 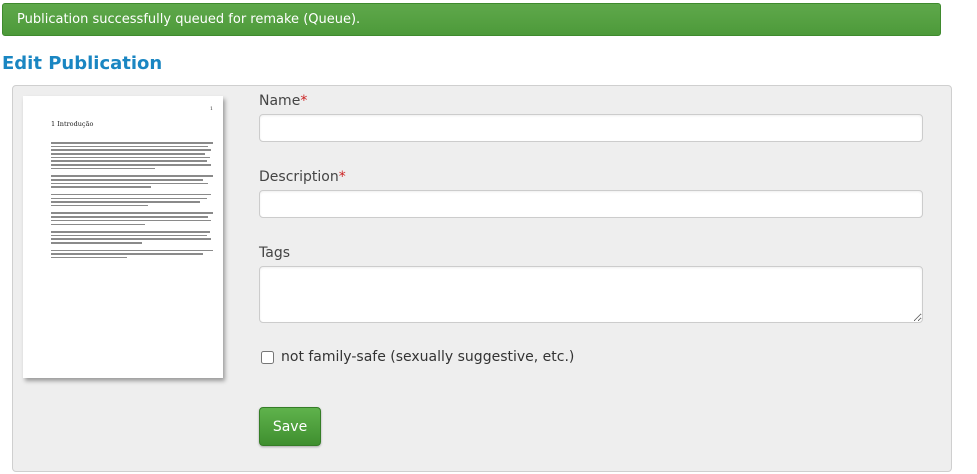 I want to click on document-preview-thumbnail: 1 1 Introdução, so click(x=123, y=237).